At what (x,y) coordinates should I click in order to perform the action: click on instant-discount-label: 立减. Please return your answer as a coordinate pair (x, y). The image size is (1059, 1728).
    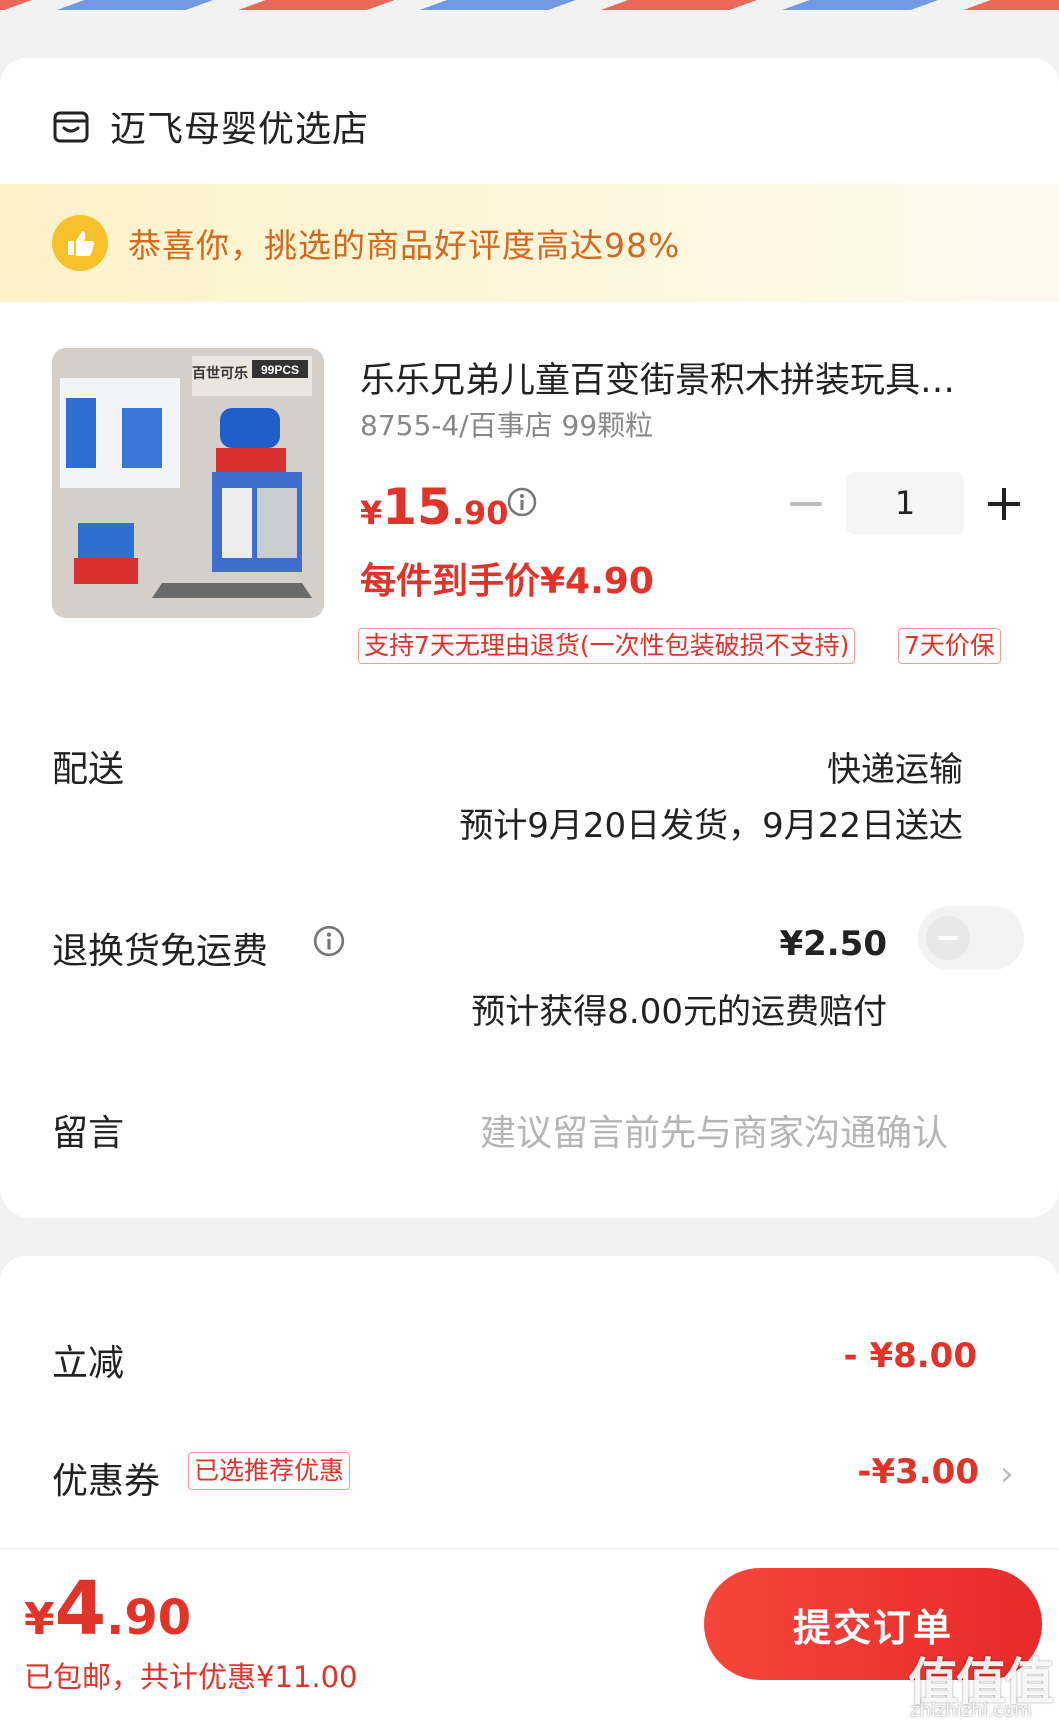
    Looking at the image, I should click on (88, 1363).